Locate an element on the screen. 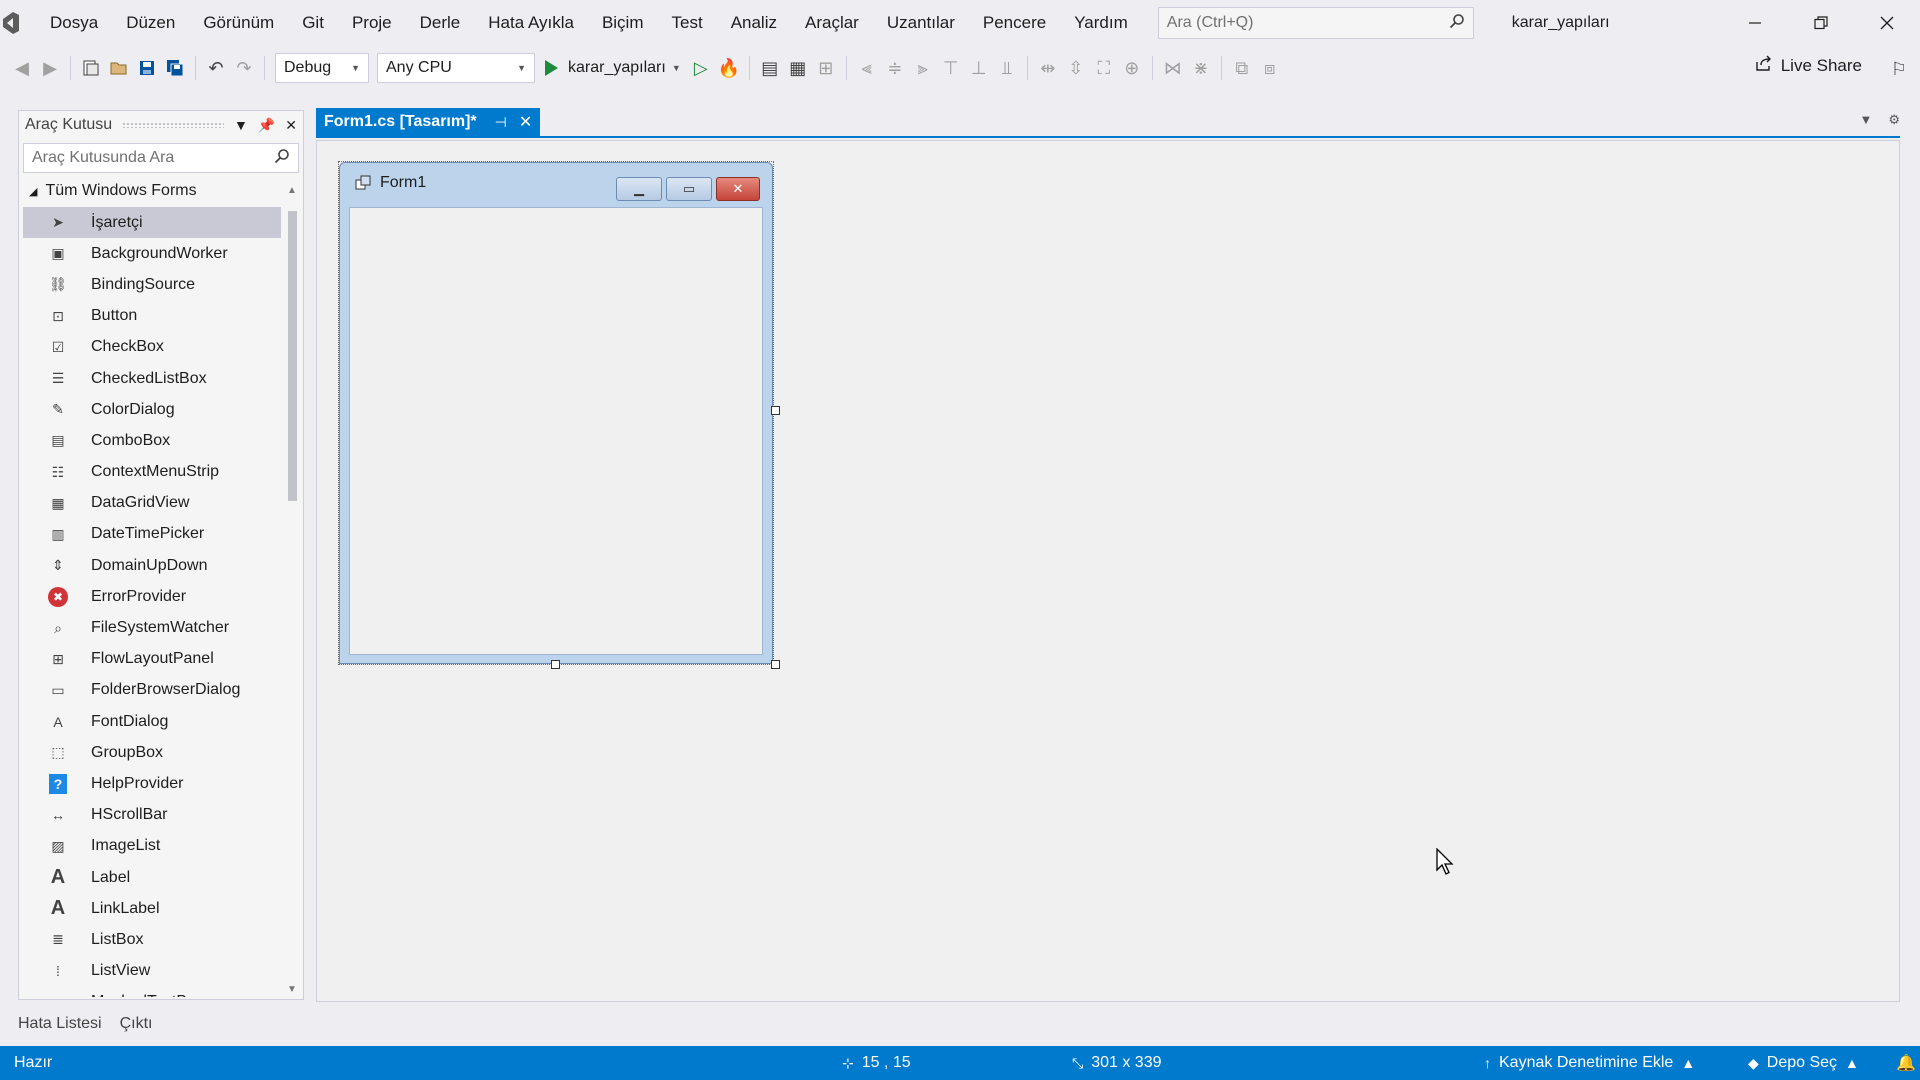 The height and width of the screenshot is (1080, 1920). toolbox-item: ▣ BackgroundWorker is located at coordinates (152, 253).